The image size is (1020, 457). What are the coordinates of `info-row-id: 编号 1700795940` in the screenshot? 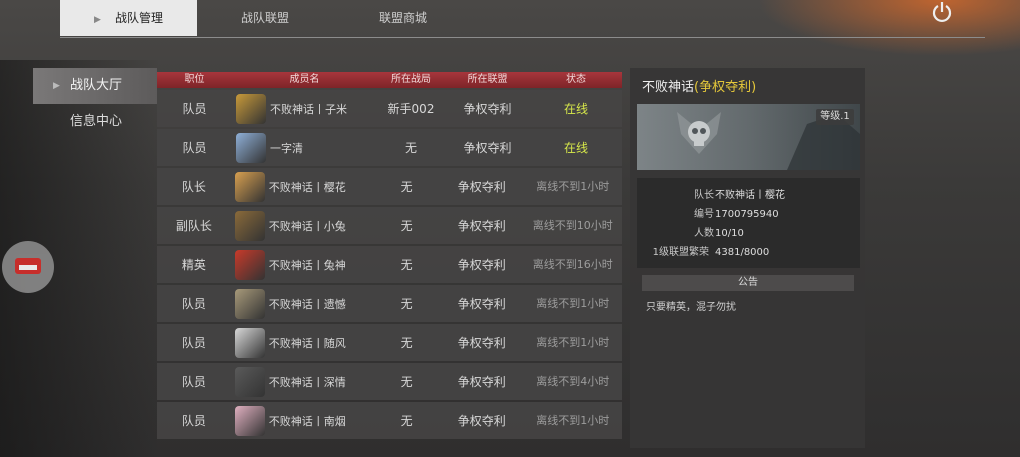 It's located at (748, 215).